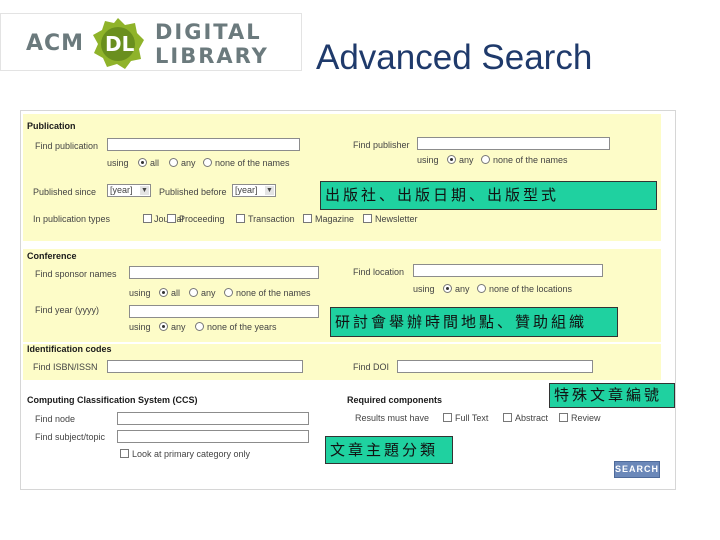 The width and height of the screenshot is (720, 540). What do you see at coordinates (242, 327) in the screenshot?
I see `year-none-label: none of the years` at bounding box center [242, 327].